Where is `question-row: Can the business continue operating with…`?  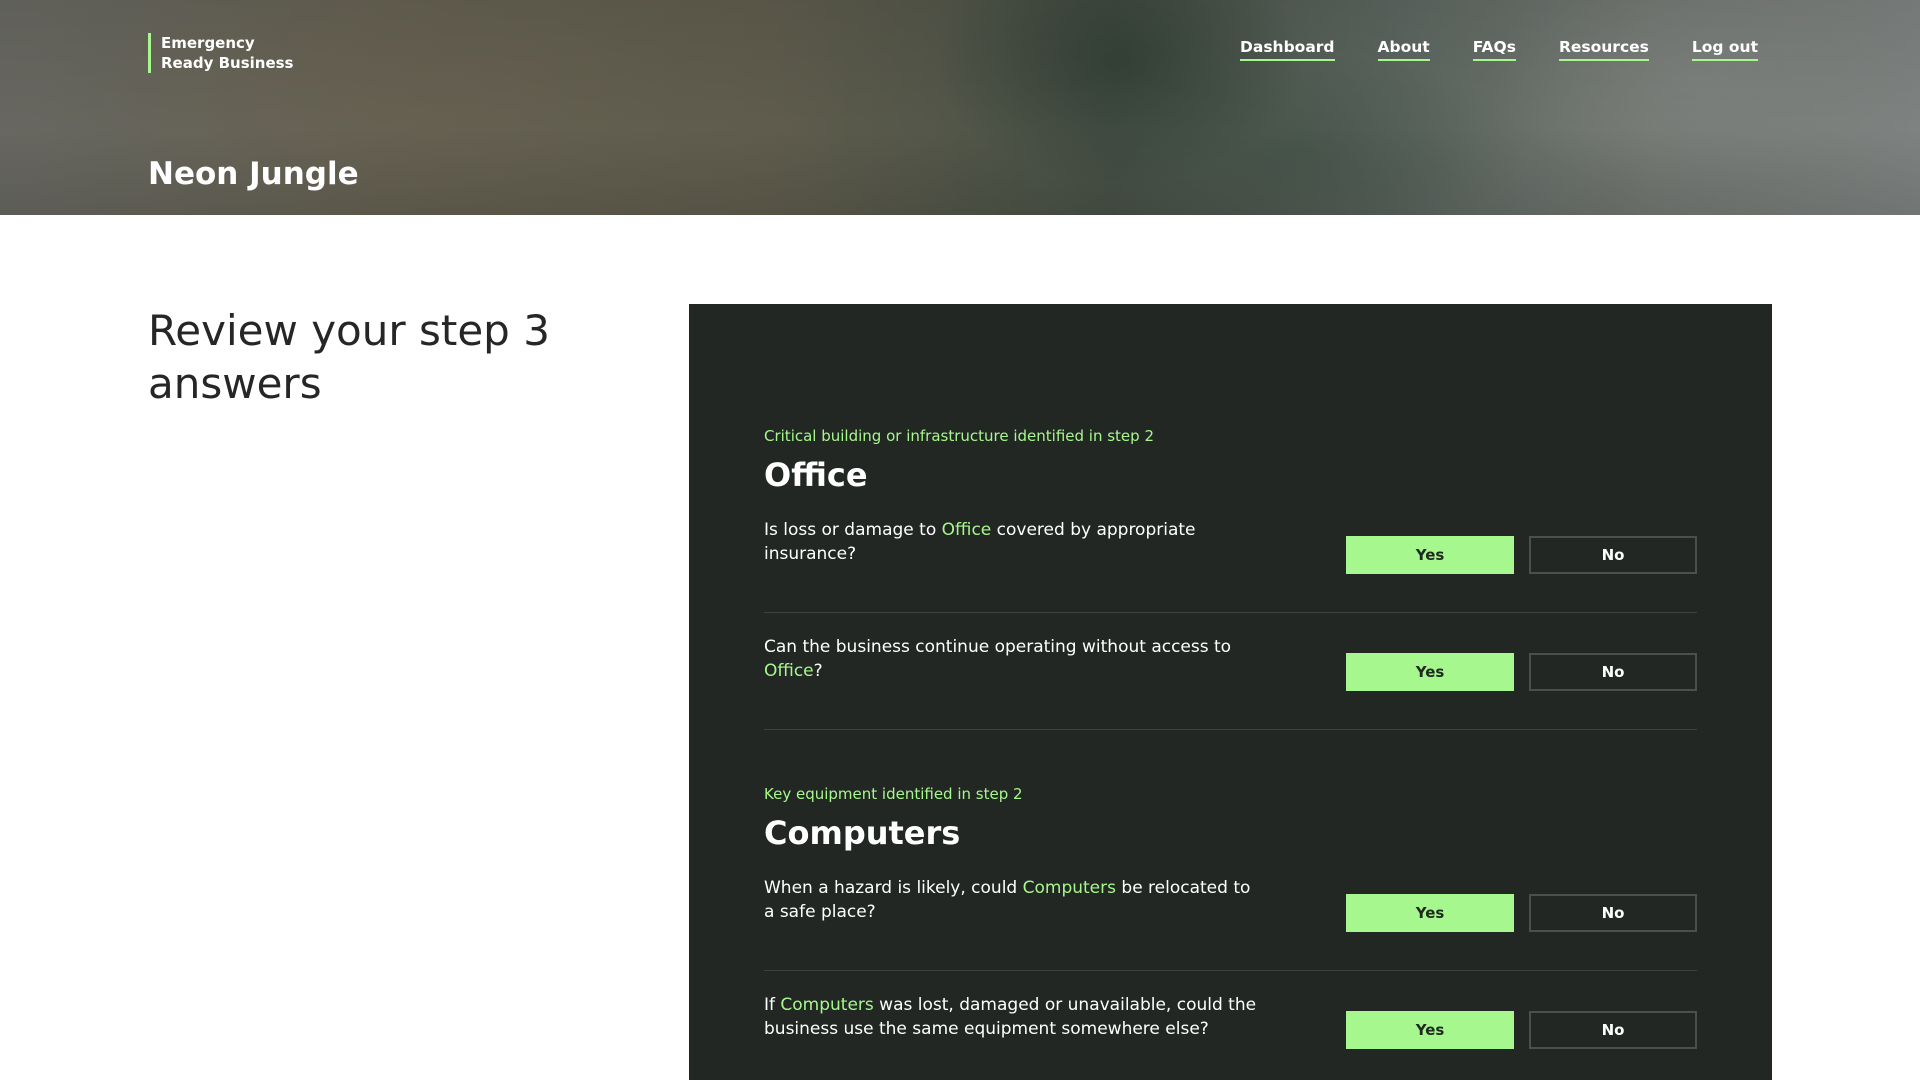
question-row: Can the business continue operating with… is located at coordinates (1230, 671).